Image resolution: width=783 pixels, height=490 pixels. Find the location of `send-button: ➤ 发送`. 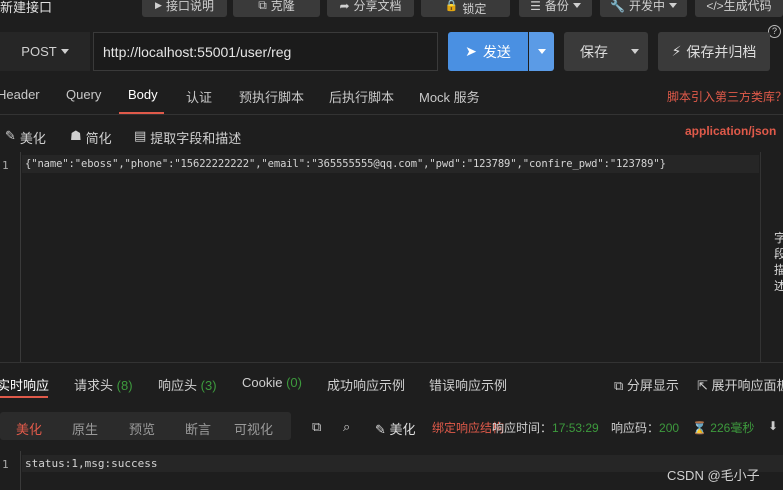

send-button: ➤ 发送 is located at coordinates (488, 51).